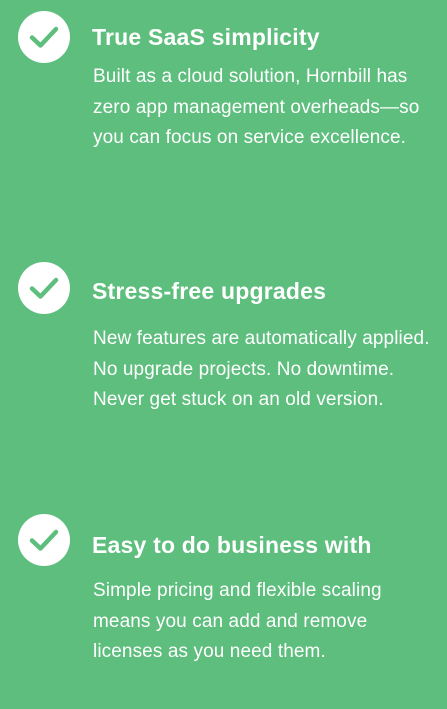 This screenshot has height=709, width=447. Describe the element at coordinates (232, 545) in the screenshot. I see `feature-title: Easy to do business with` at that location.